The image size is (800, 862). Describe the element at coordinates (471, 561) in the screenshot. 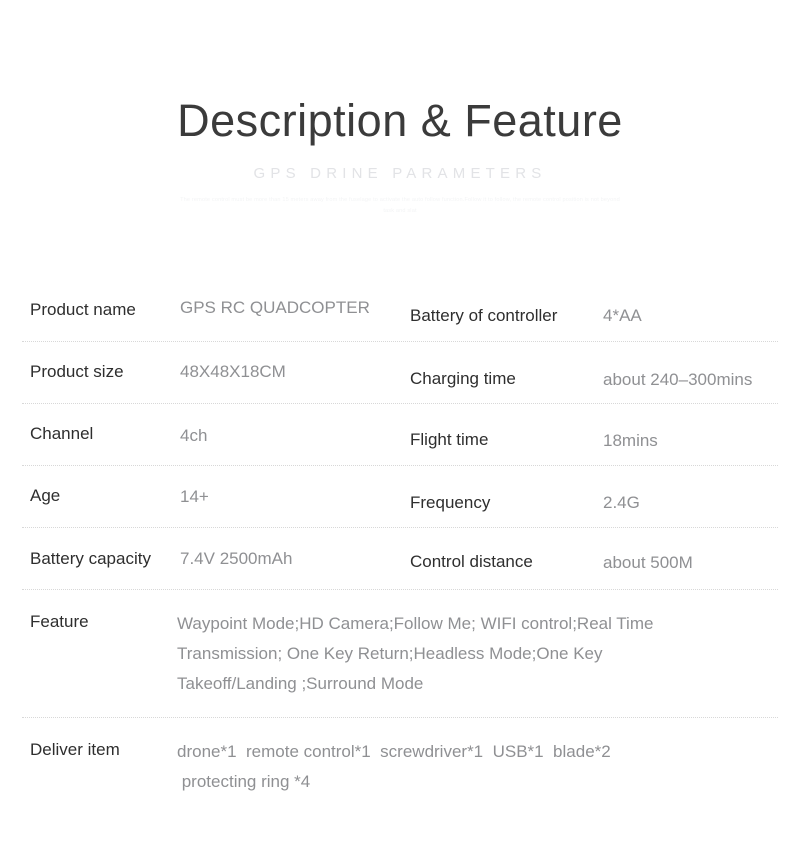

I see `spec-label: Control distance` at that location.